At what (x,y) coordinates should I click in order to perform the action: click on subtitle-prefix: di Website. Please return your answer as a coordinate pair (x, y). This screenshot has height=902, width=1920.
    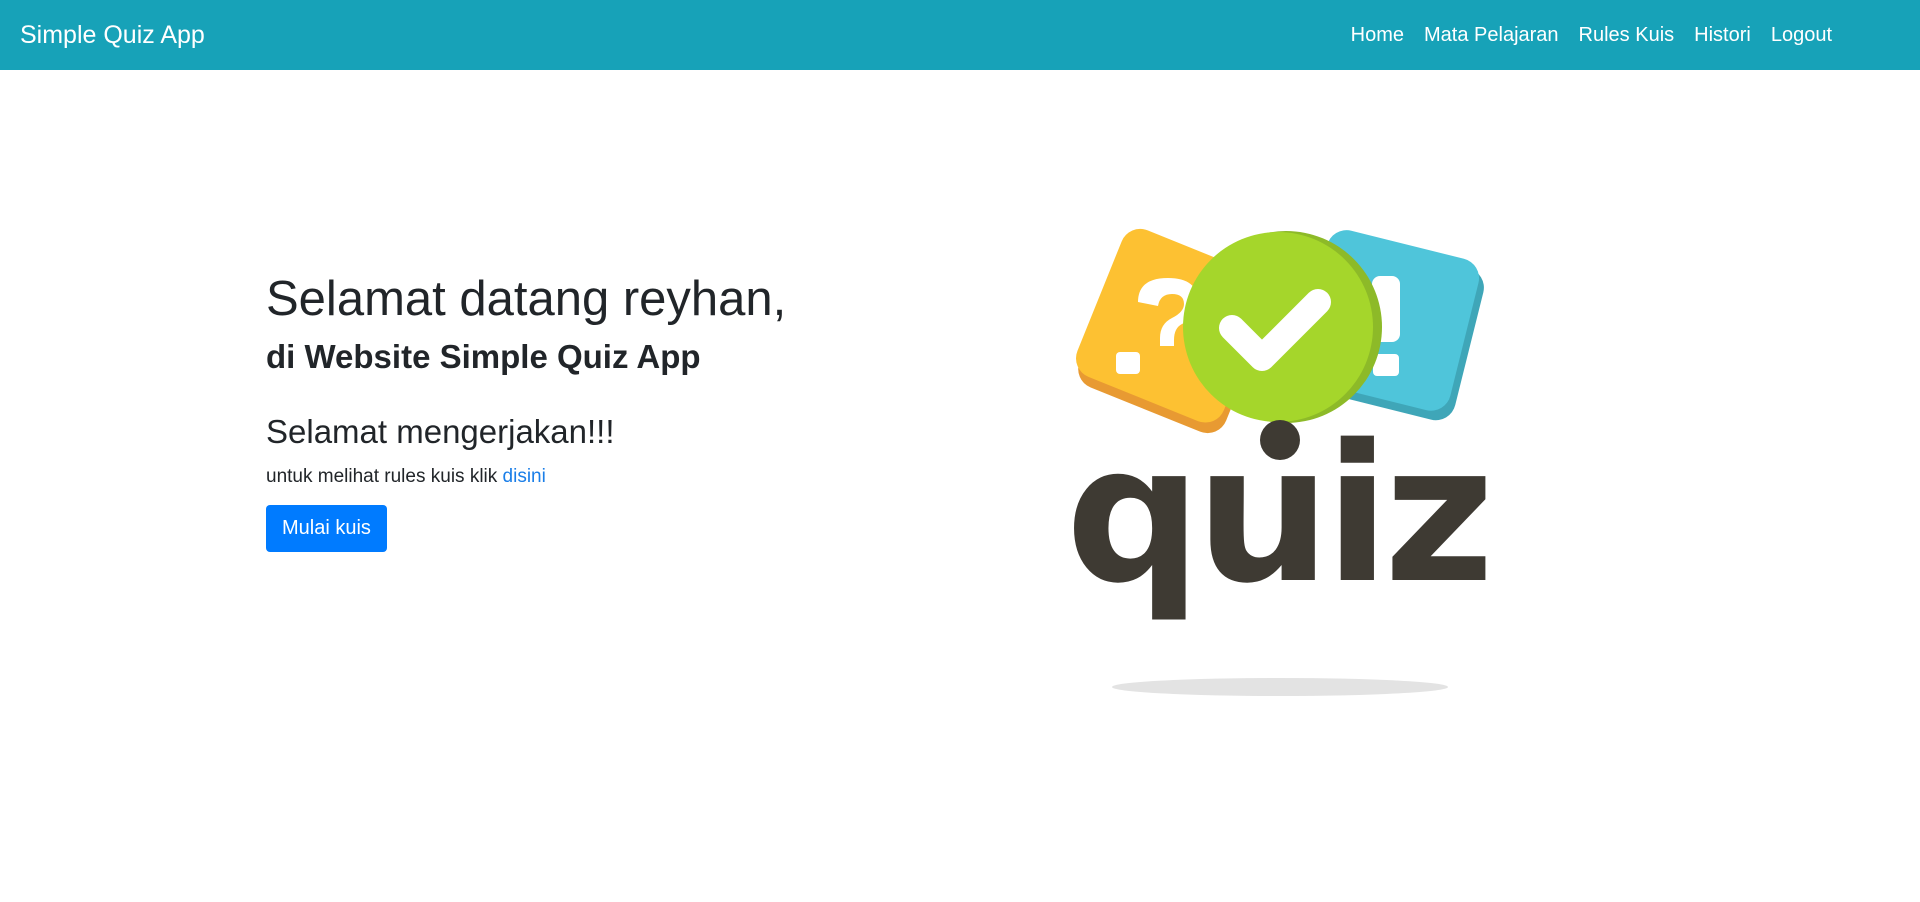
    Looking at the image, I should click on (348, 356).